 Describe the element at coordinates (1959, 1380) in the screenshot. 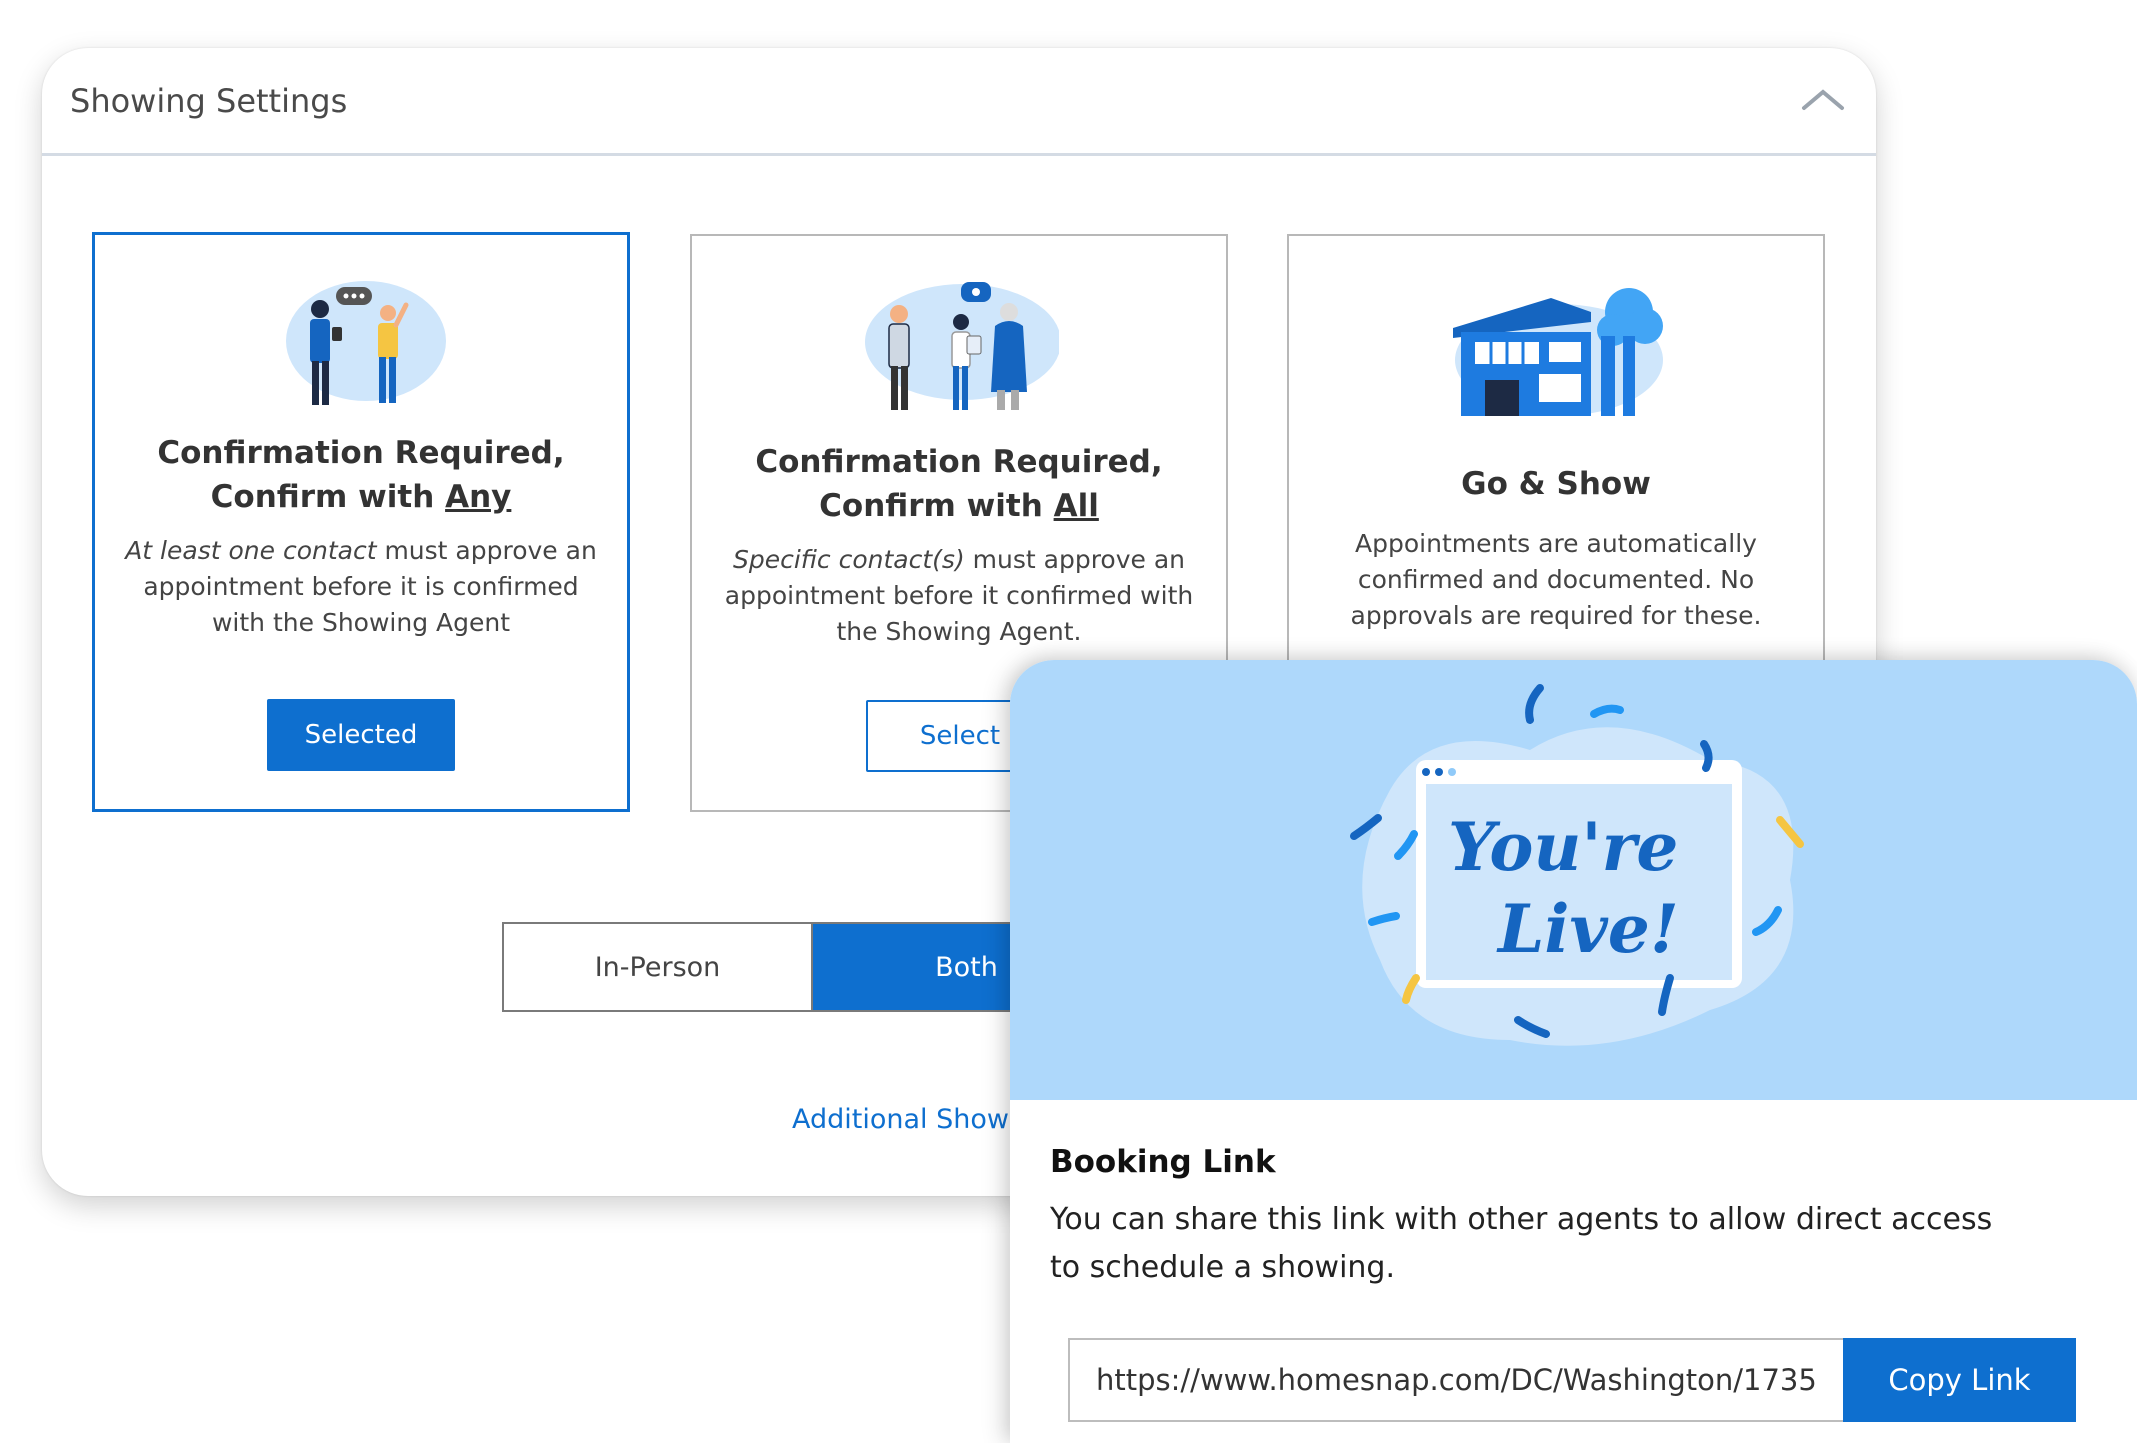

I see `copy-link-button: Copy Link` at that location.